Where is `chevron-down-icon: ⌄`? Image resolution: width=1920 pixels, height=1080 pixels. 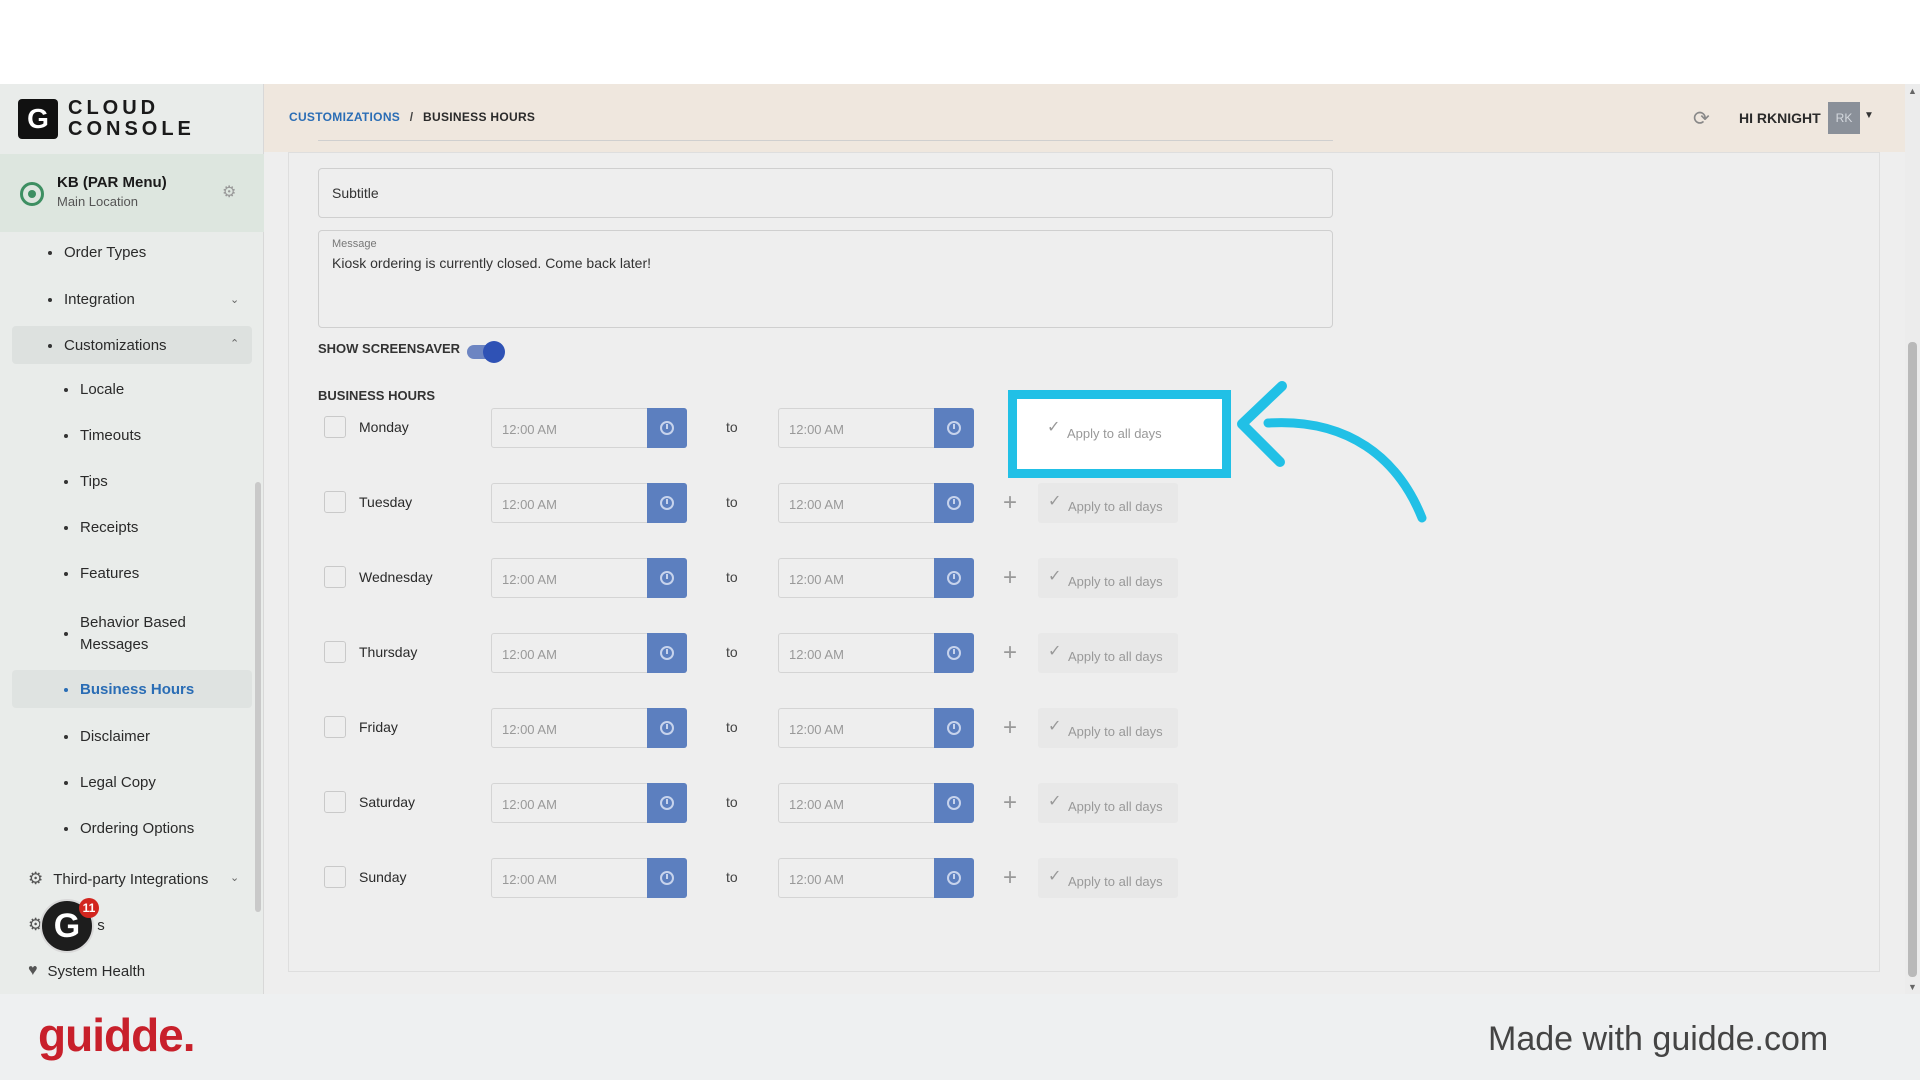 chevron-down-icon: ⌄ is located at coordinates (235, 300).